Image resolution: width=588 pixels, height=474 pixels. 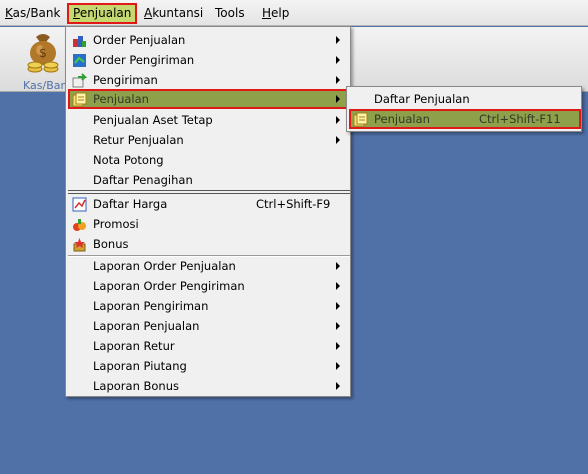 I want to click on menu-tools-label: ools, so click(x=232, y=13).